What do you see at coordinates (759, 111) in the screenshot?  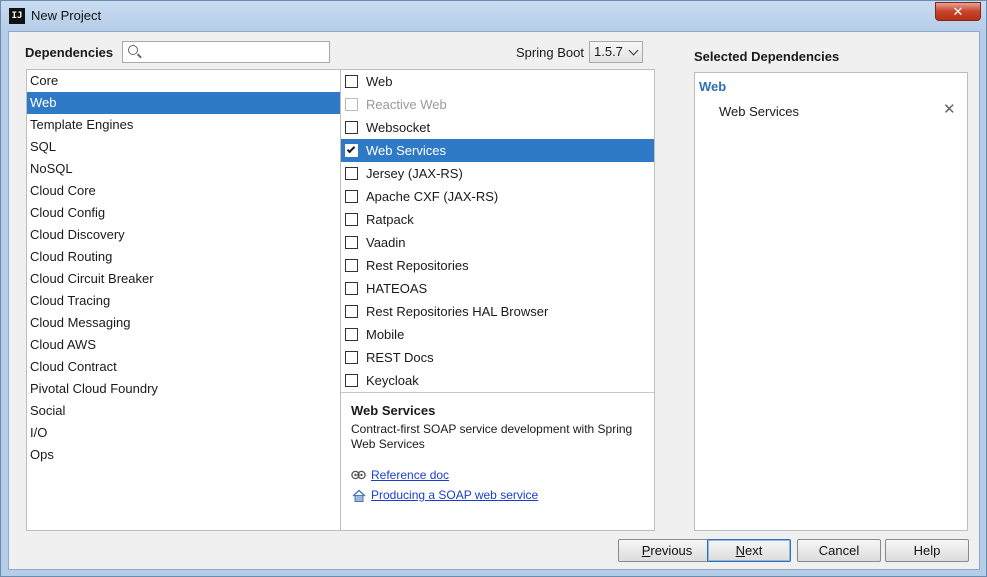 I see `selected-dependency-label: Web Services` at bounding box center [759, 111].